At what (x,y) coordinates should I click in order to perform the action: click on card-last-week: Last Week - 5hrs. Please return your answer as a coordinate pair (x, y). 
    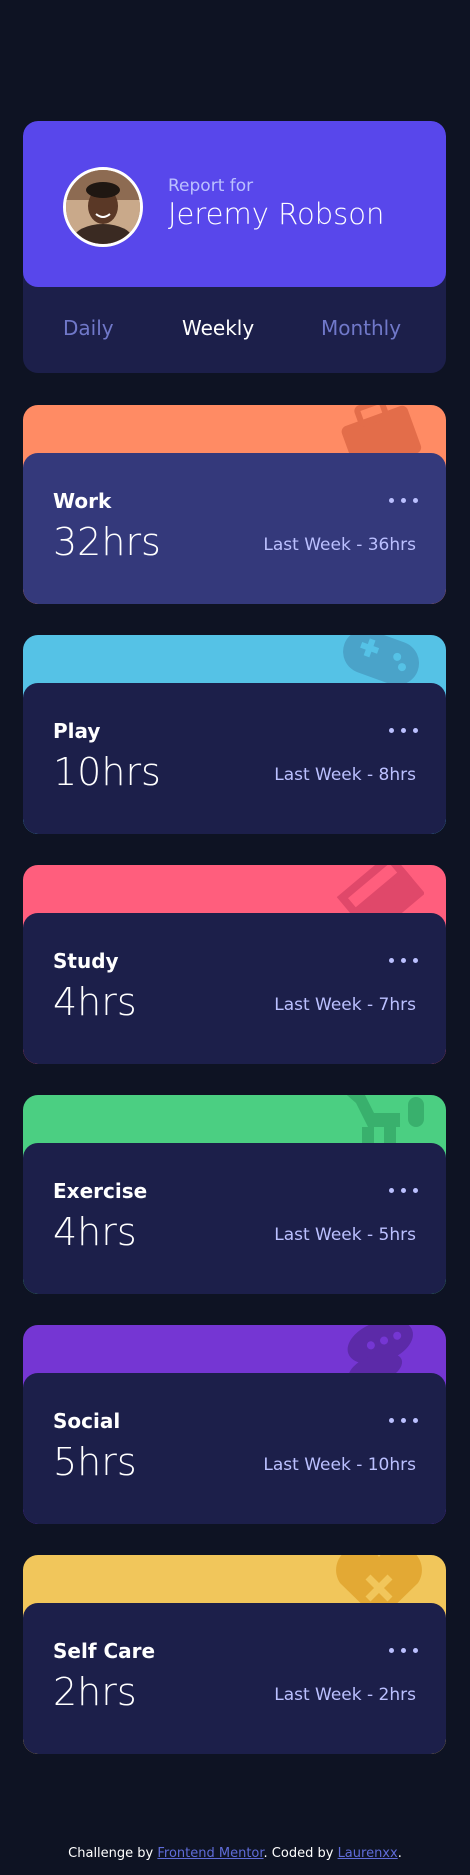
    Looking at the image, I should click on (345, 1235).